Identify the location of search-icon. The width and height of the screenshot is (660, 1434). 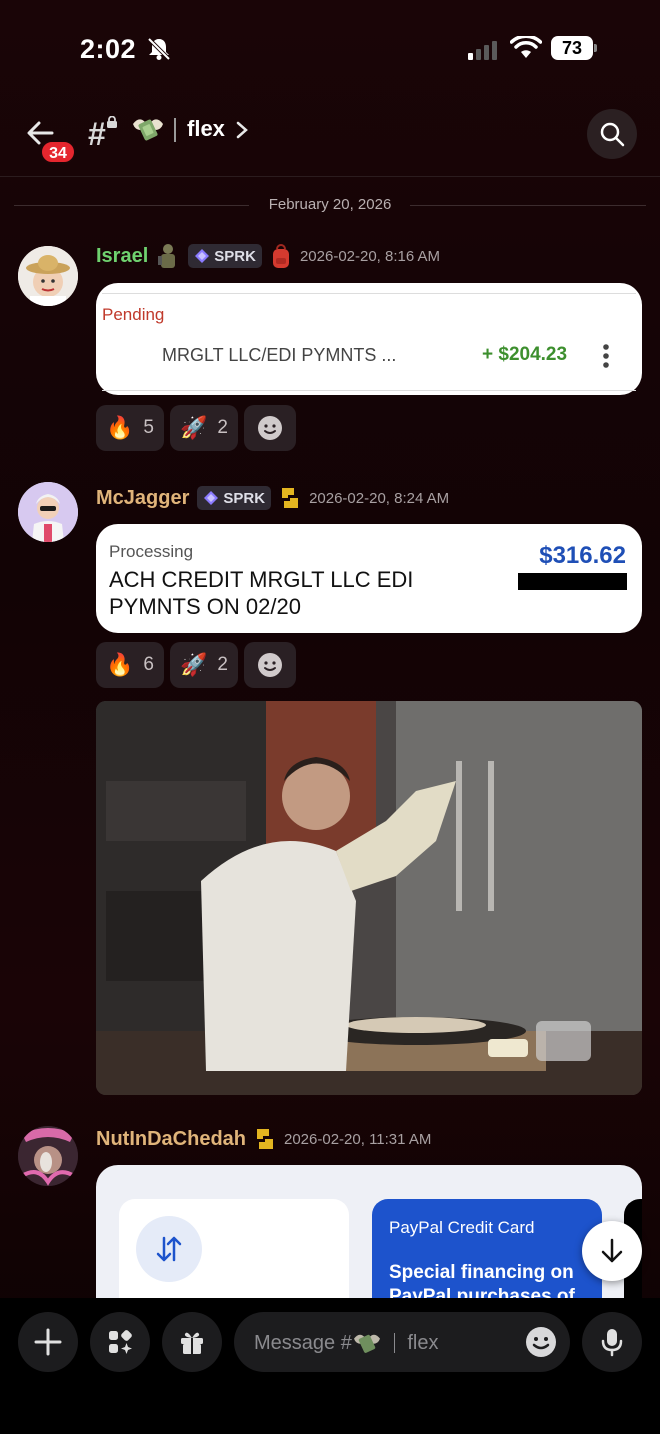
(612, 134).